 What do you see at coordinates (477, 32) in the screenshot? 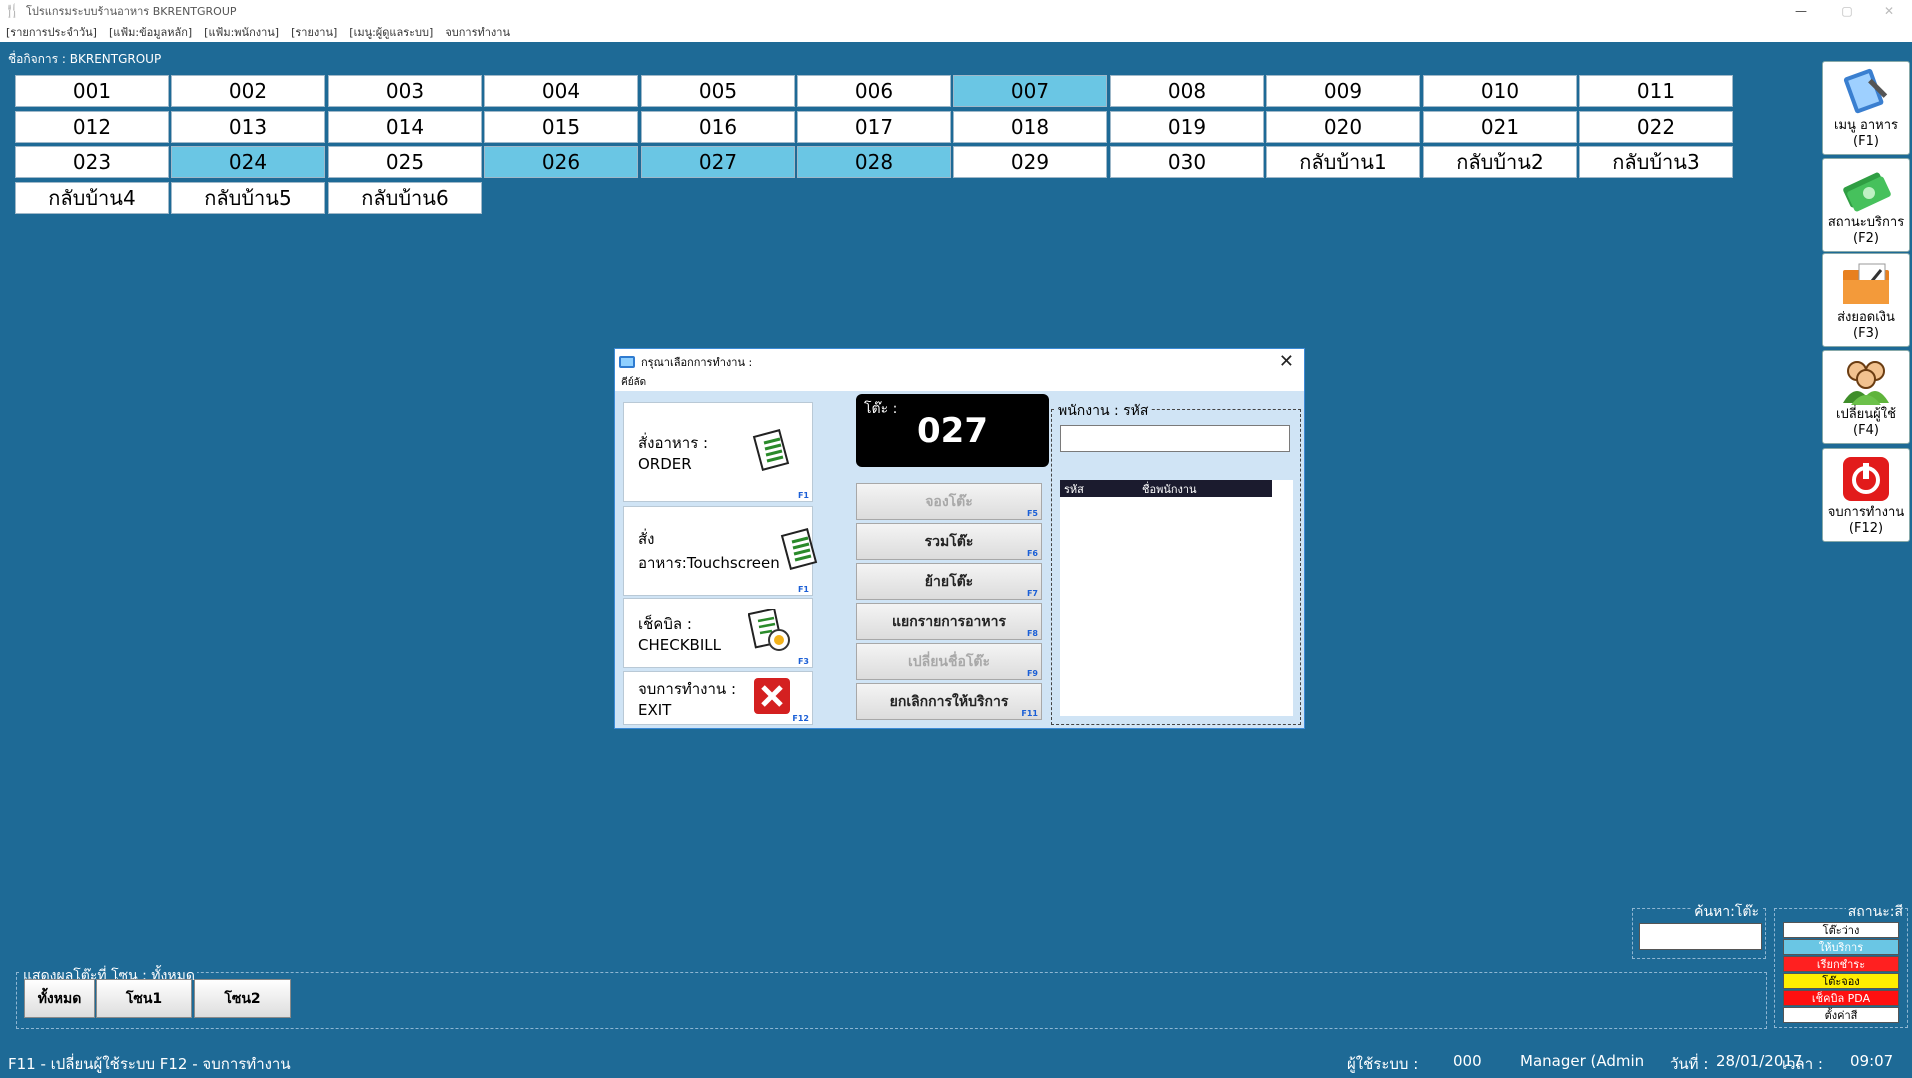
I see `menu-exit: จบการทำงาน` at bounding box center [477, 32].